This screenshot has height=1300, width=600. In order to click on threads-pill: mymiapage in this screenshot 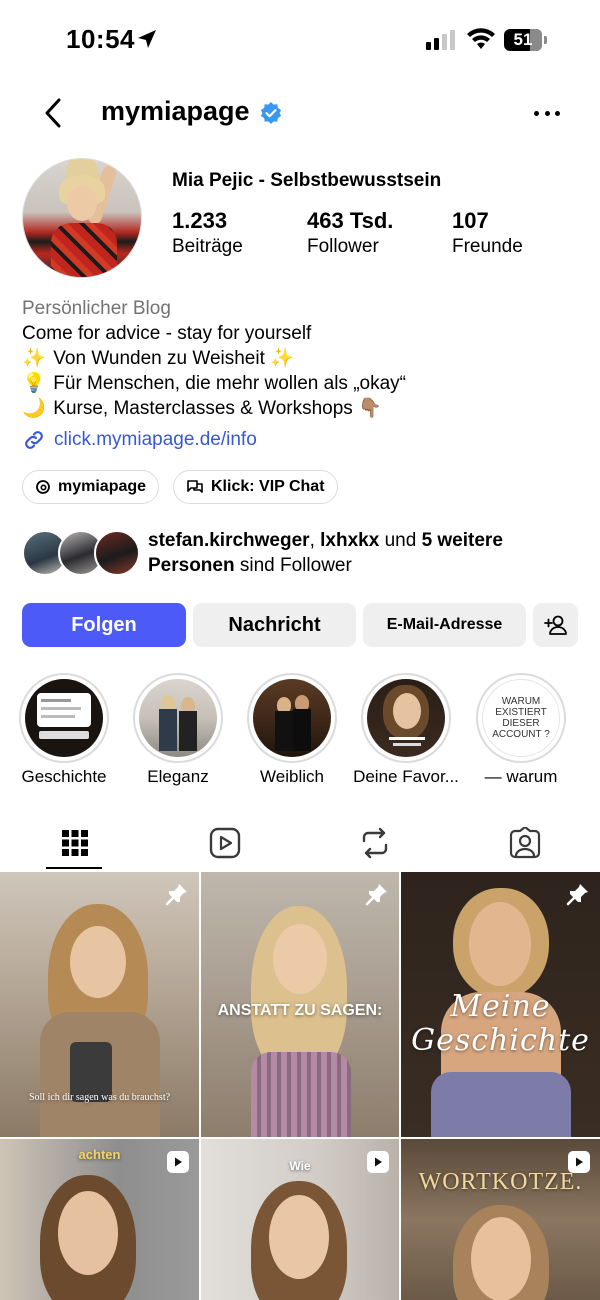, I will do `click(91, 487)`.